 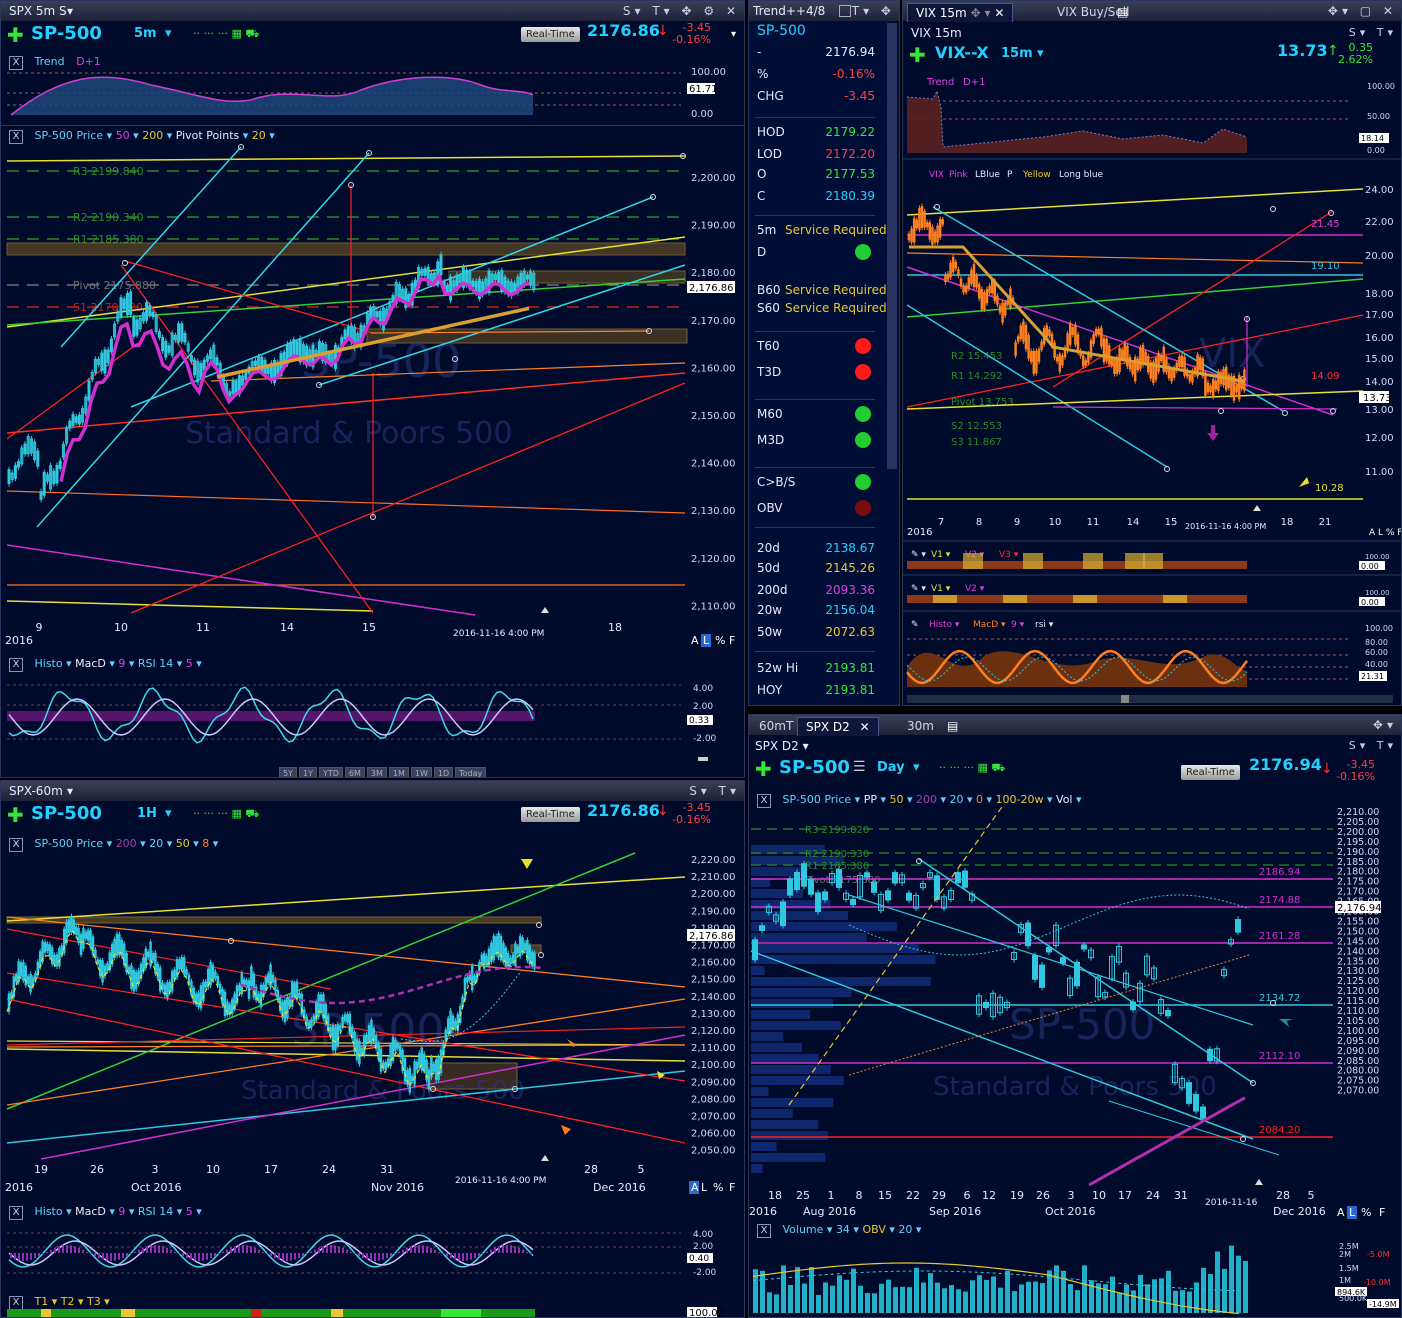 What do you see at coordinates (720, 640) in the screenshot?
I see `scale-option: %` at bounding box center [720, 640].